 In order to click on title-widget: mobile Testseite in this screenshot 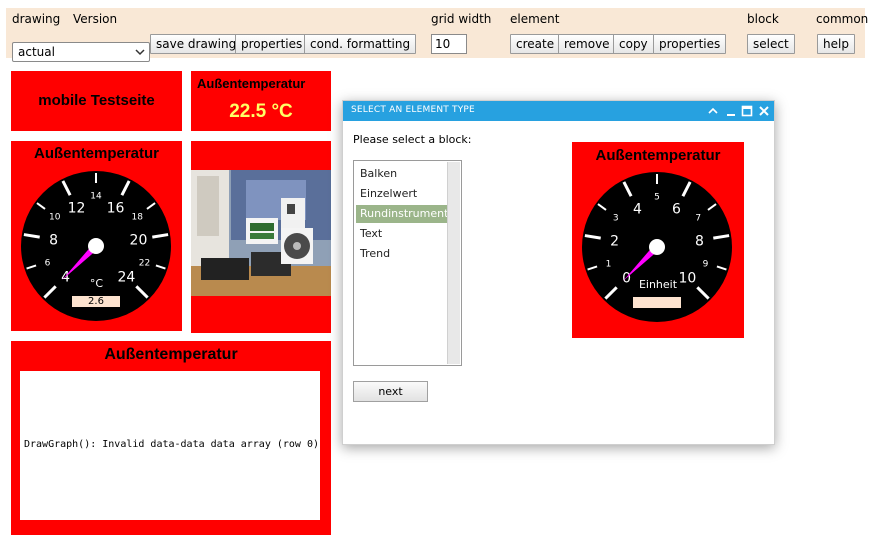, I will do `click(96, 101)`.